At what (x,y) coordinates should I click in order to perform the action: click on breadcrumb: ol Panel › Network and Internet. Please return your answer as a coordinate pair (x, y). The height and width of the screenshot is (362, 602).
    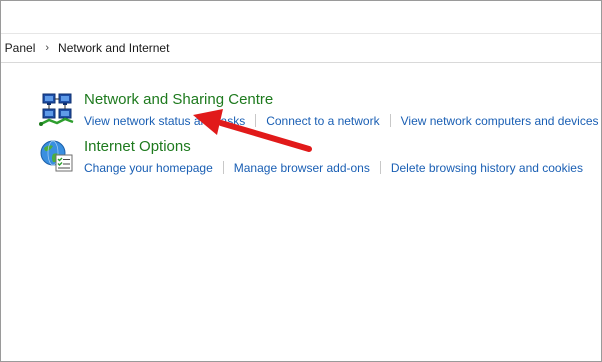
    Looking at the image, I should click on (301, 48).